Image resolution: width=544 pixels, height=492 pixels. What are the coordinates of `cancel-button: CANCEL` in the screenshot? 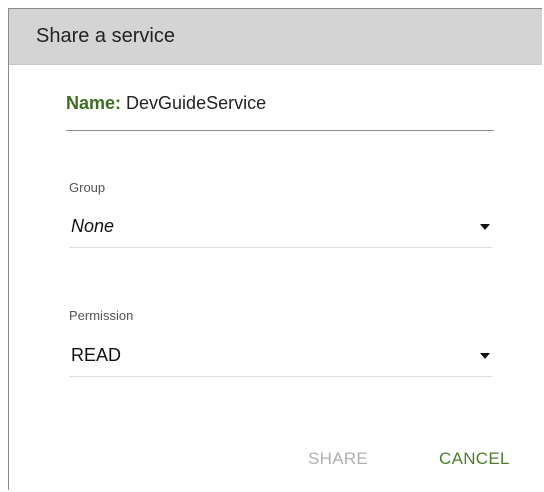 It's located at (474, 459).